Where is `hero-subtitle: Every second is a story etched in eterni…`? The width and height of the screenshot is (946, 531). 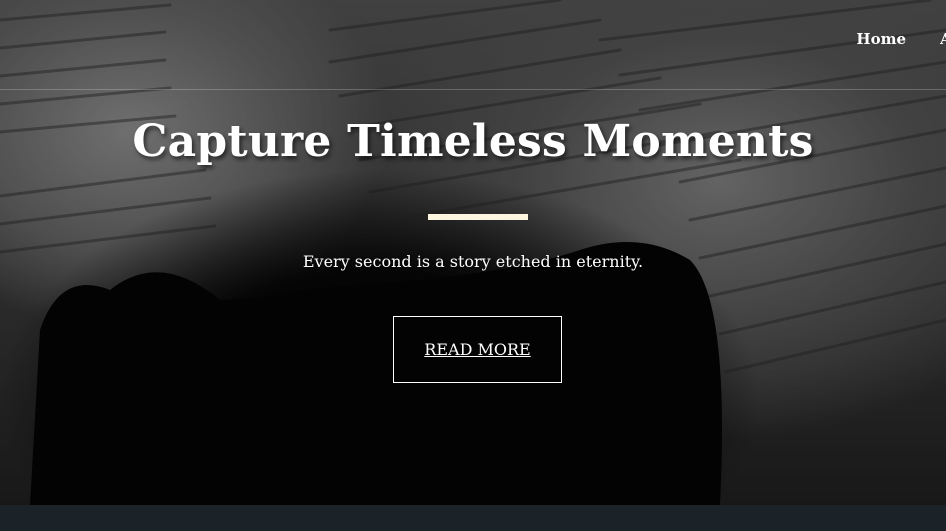 hero-subtitle: Every second is a story etched in eterni… is located at coordinates (473, 261).